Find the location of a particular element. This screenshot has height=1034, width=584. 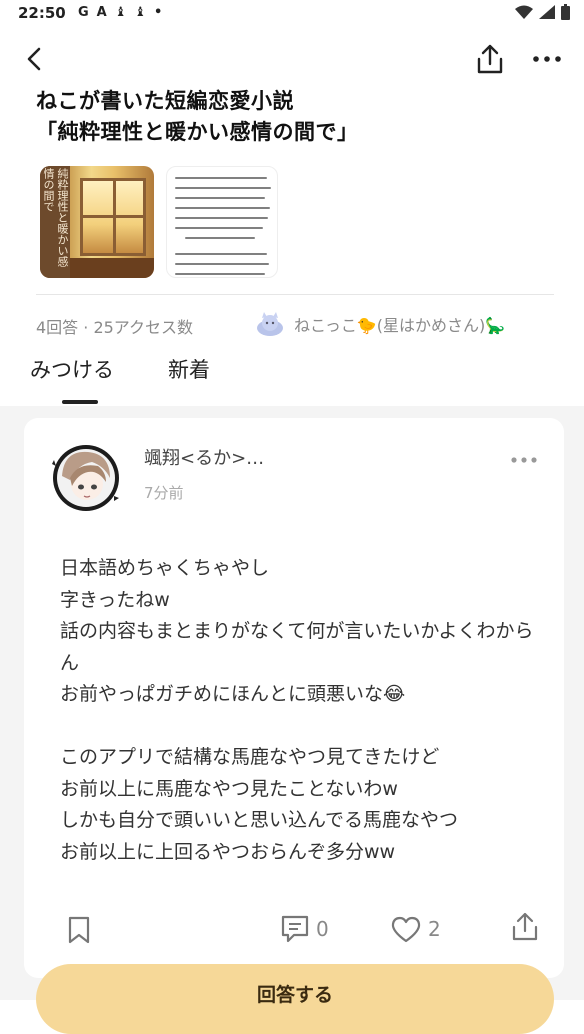

post-title: ねこが書いた短編恋愛小説 「純粋理性と暖かい感情の間で」 is located at coordinates (296, 117).